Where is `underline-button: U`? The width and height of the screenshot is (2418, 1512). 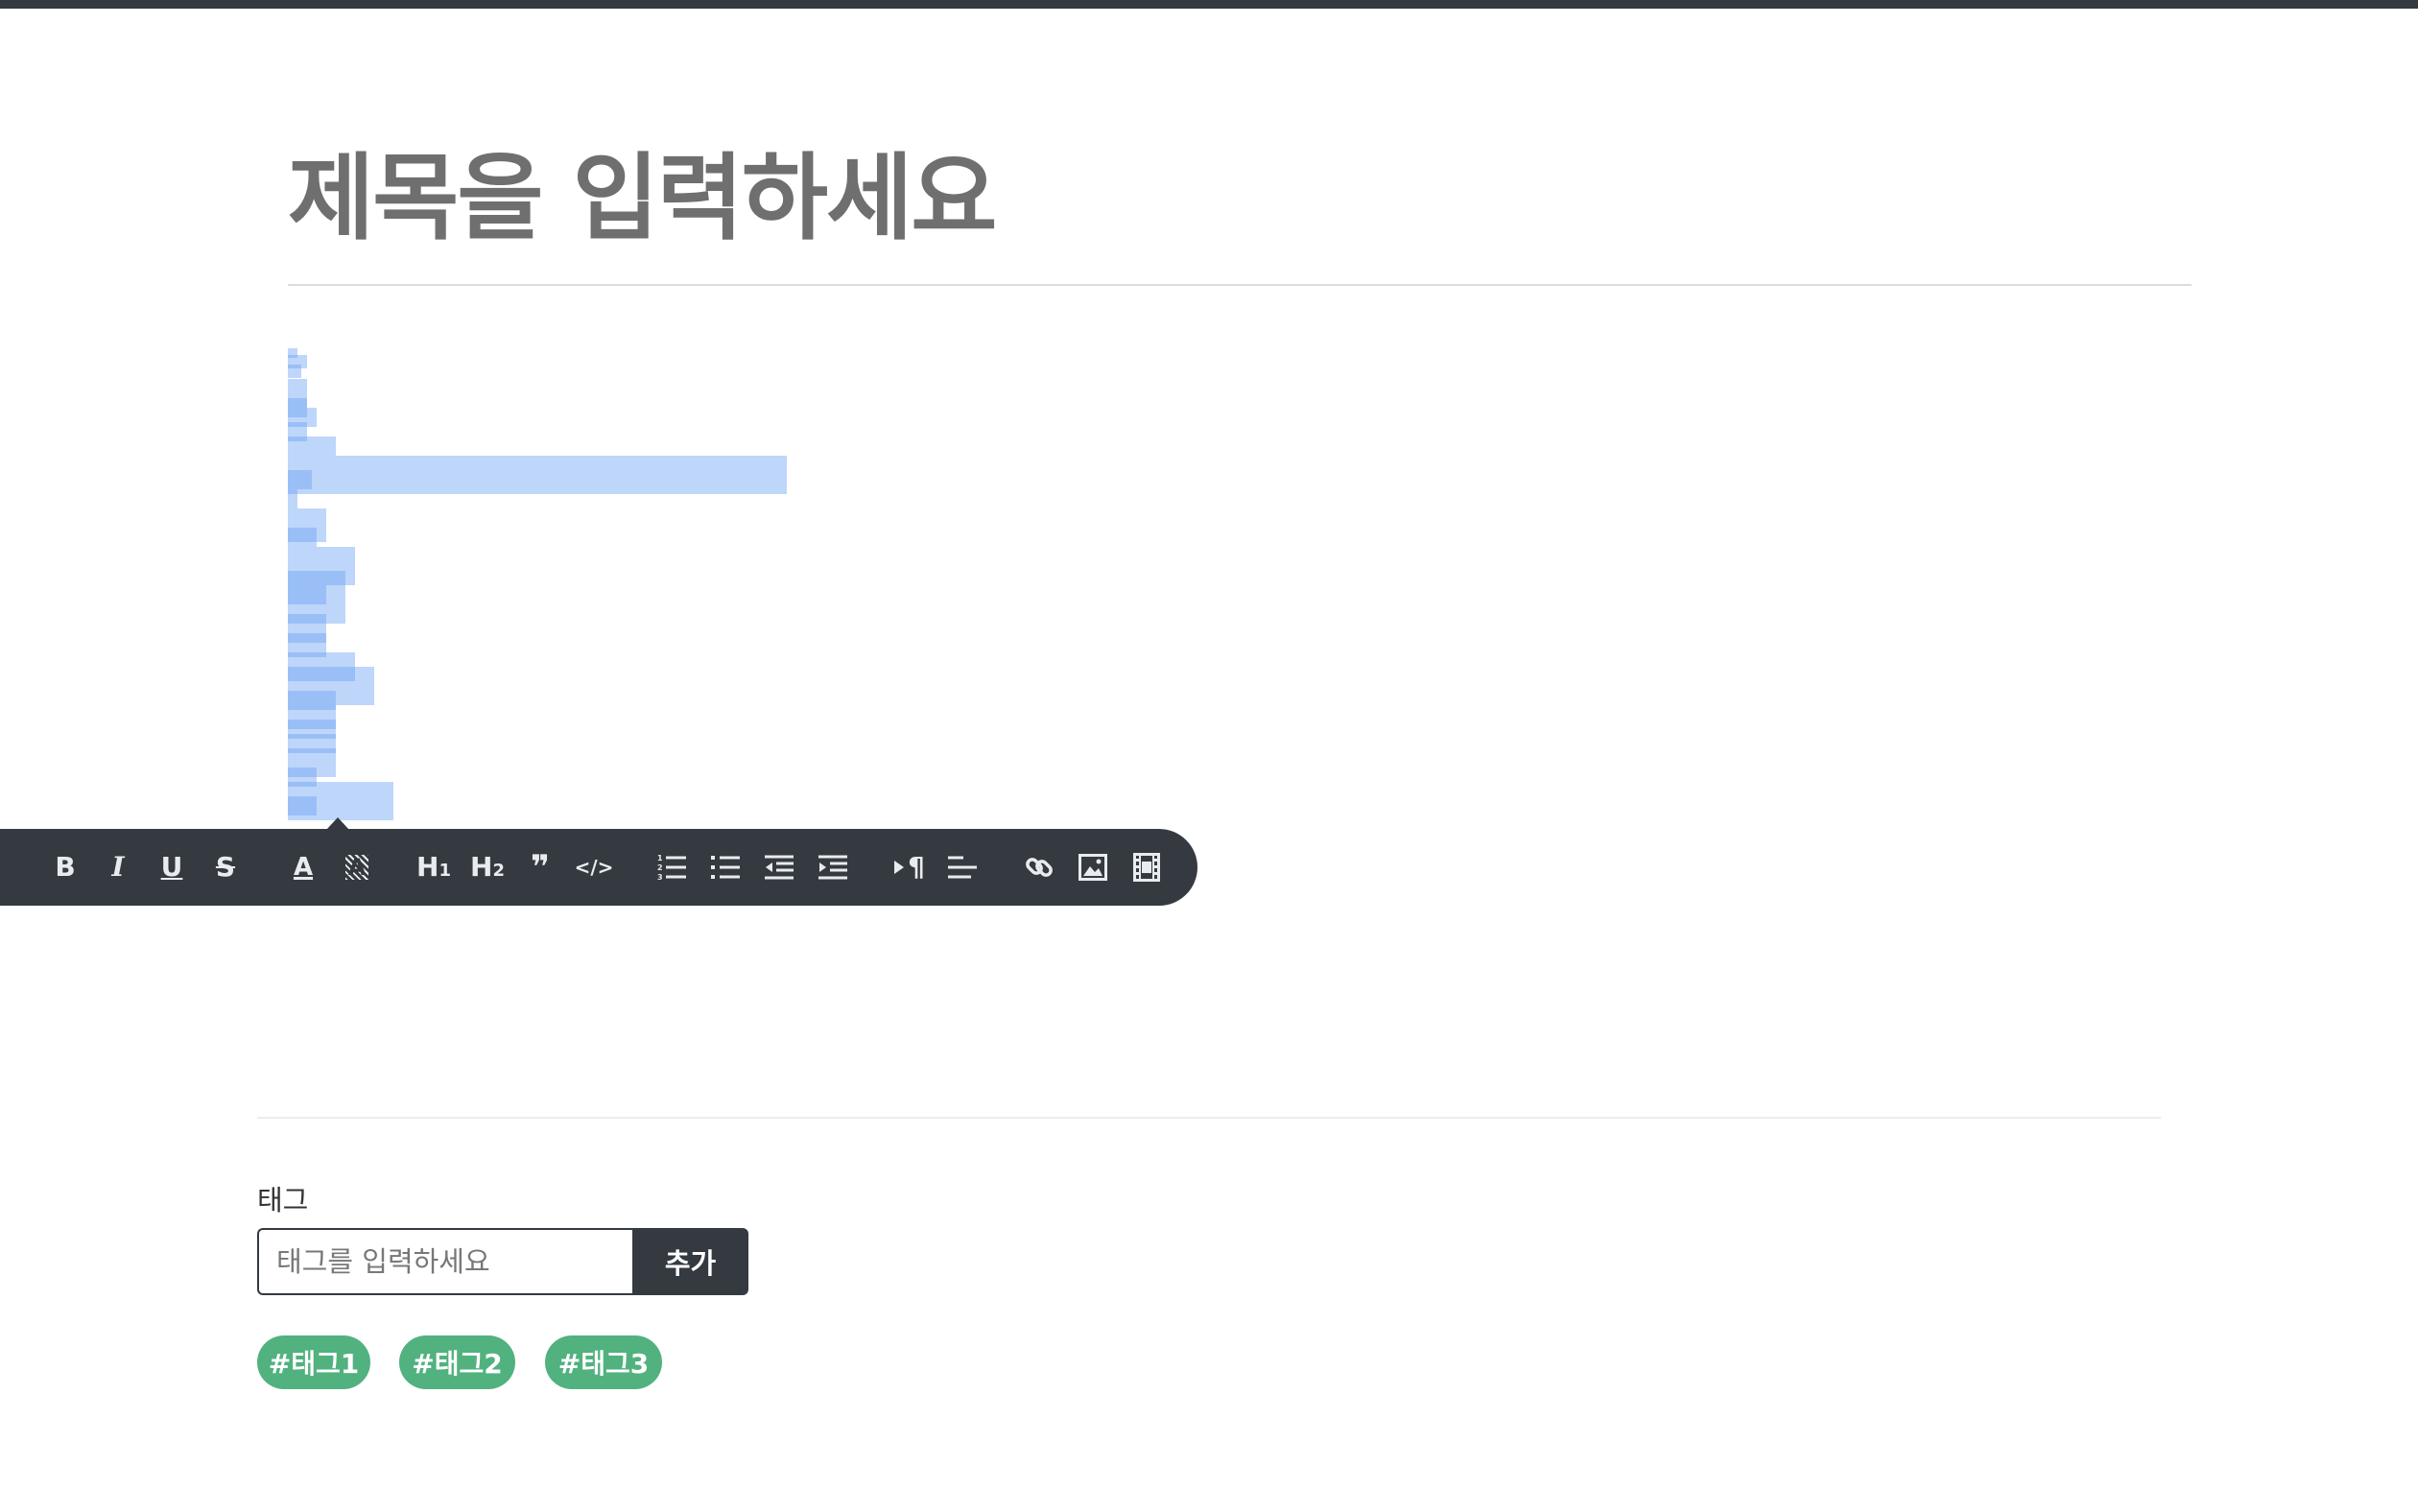
underline-button: U is located at coordinates (172, 867).